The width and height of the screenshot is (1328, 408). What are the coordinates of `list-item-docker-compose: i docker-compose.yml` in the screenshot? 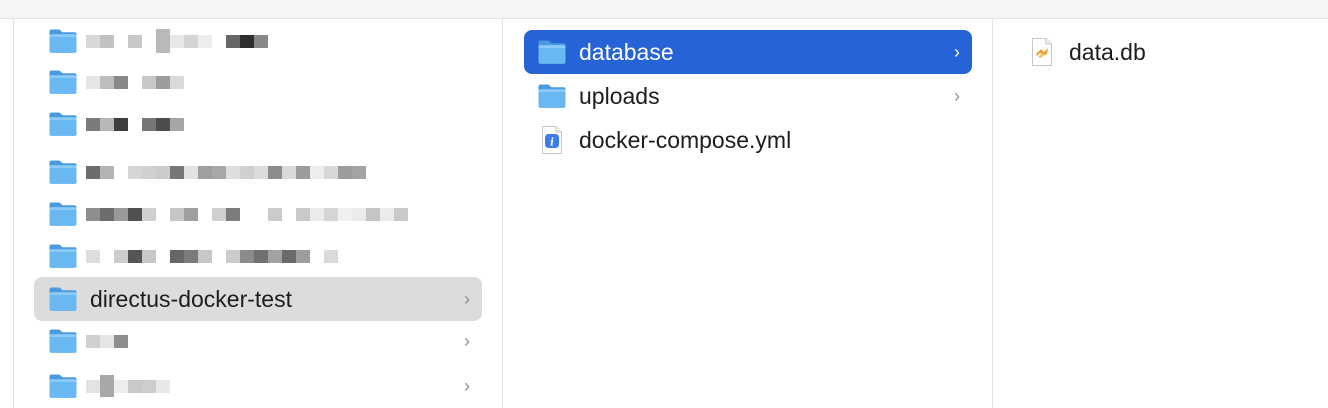 It's located at (748, 140).